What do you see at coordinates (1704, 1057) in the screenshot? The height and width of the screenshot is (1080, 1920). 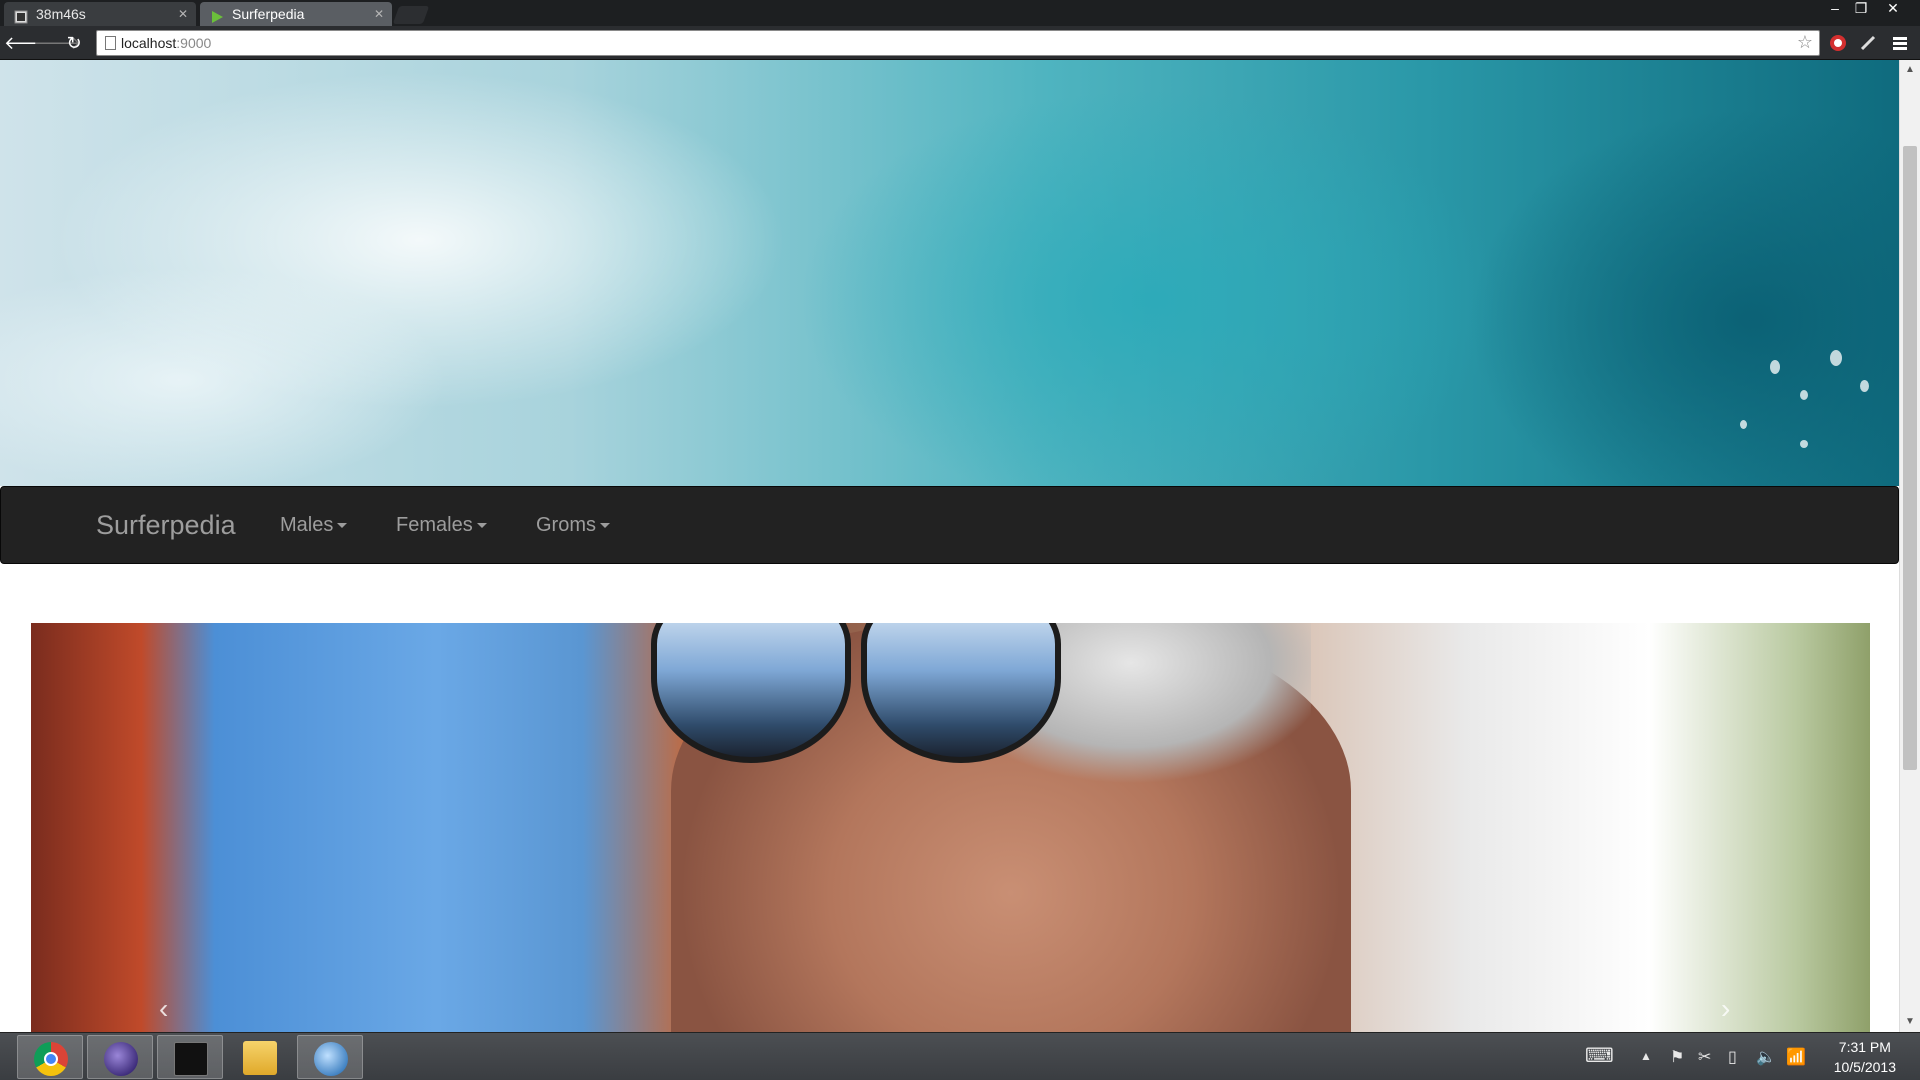 I see `sync-icon: ✂` at bounding box center [1704, 1057].